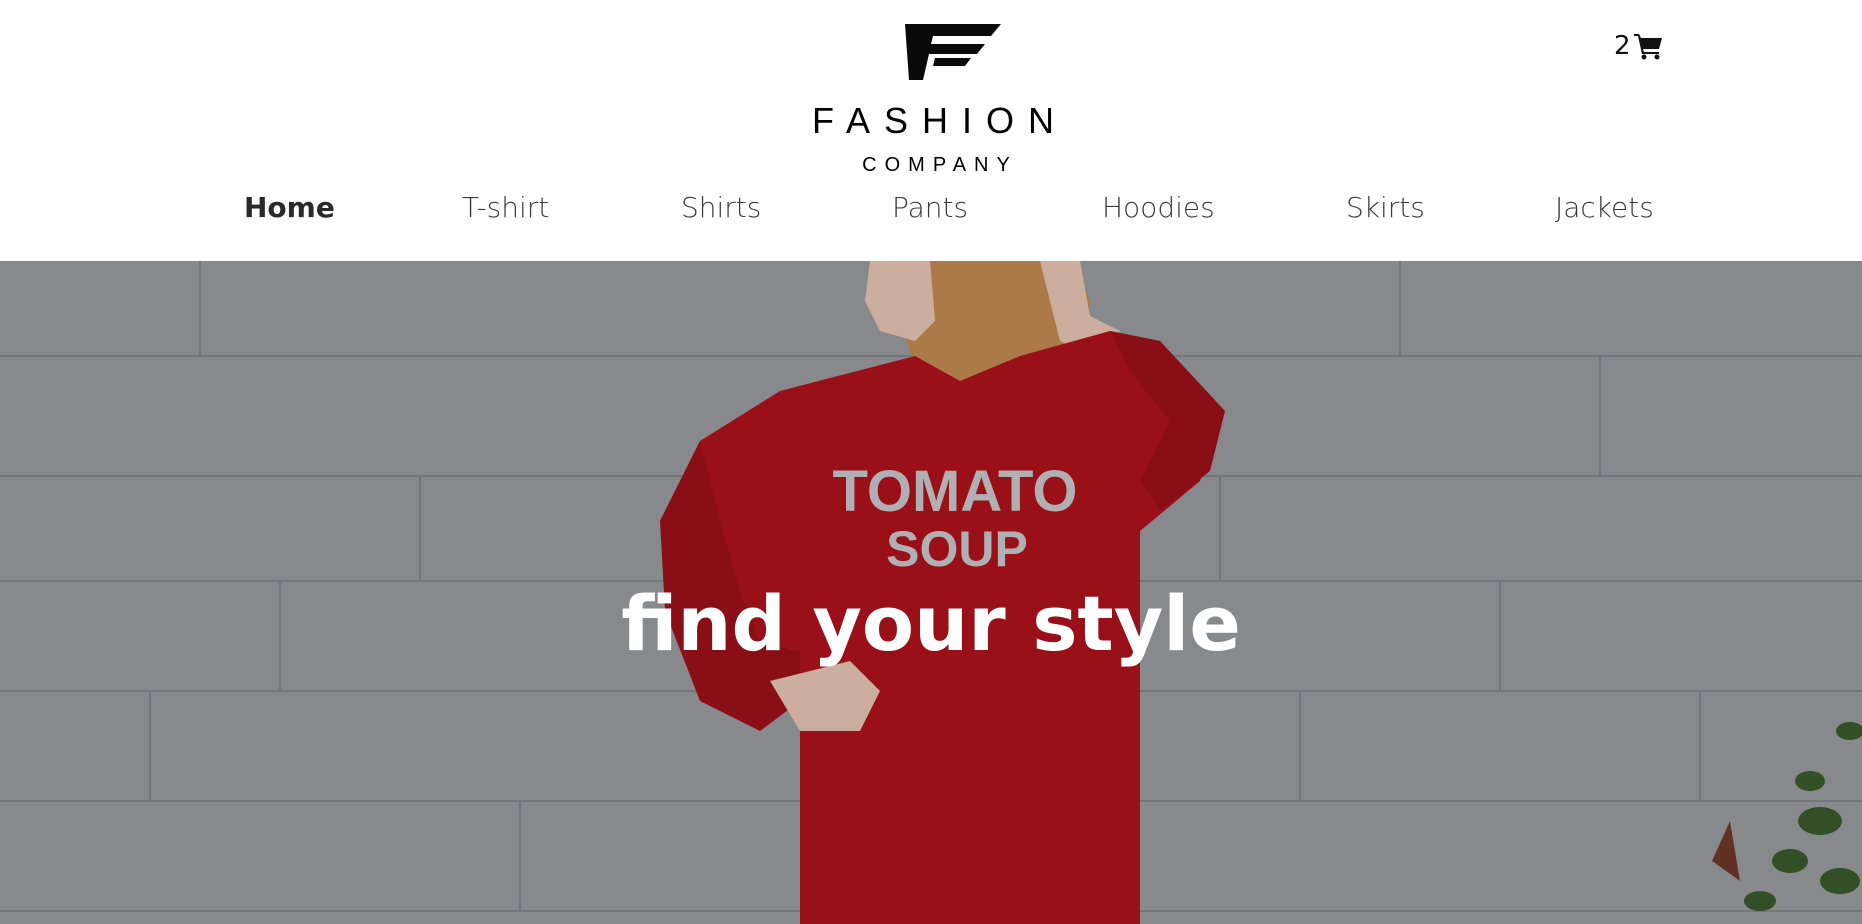 This screenshot has height=924, width=1862. I want to click on cart-icon, so click(1647, 47).